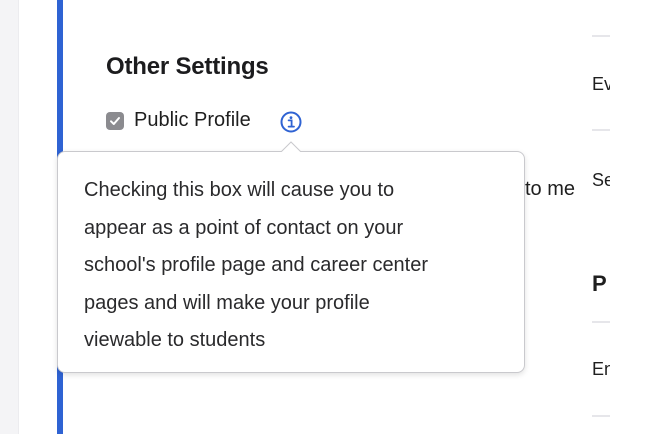  Describe the element at coordinates (601, 180) in the screenshot. I see `right-item-se: Se` at that location.